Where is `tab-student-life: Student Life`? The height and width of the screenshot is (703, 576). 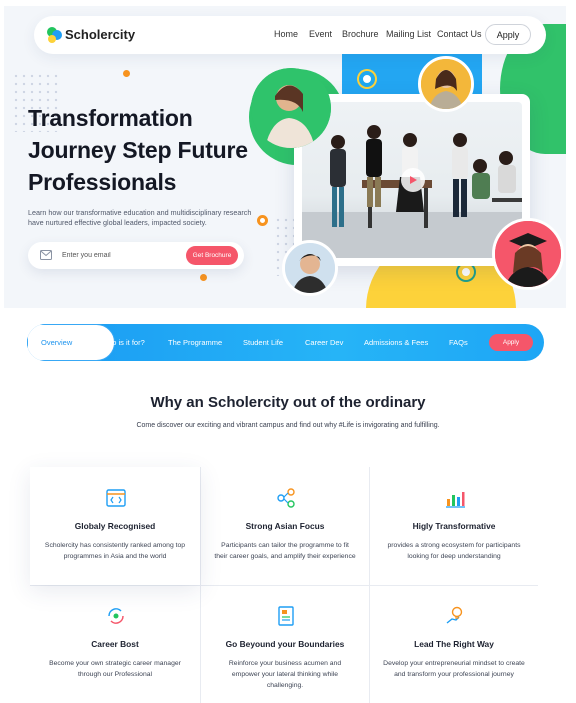 tab-student-life: Student Life is located at coordinates (263, 342).